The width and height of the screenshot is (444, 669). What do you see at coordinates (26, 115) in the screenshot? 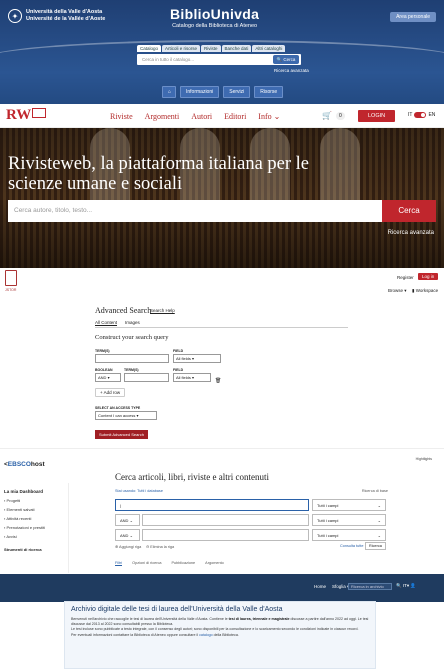
I see `rivisteweb-logo: RW` at bounding box center [26, 115].